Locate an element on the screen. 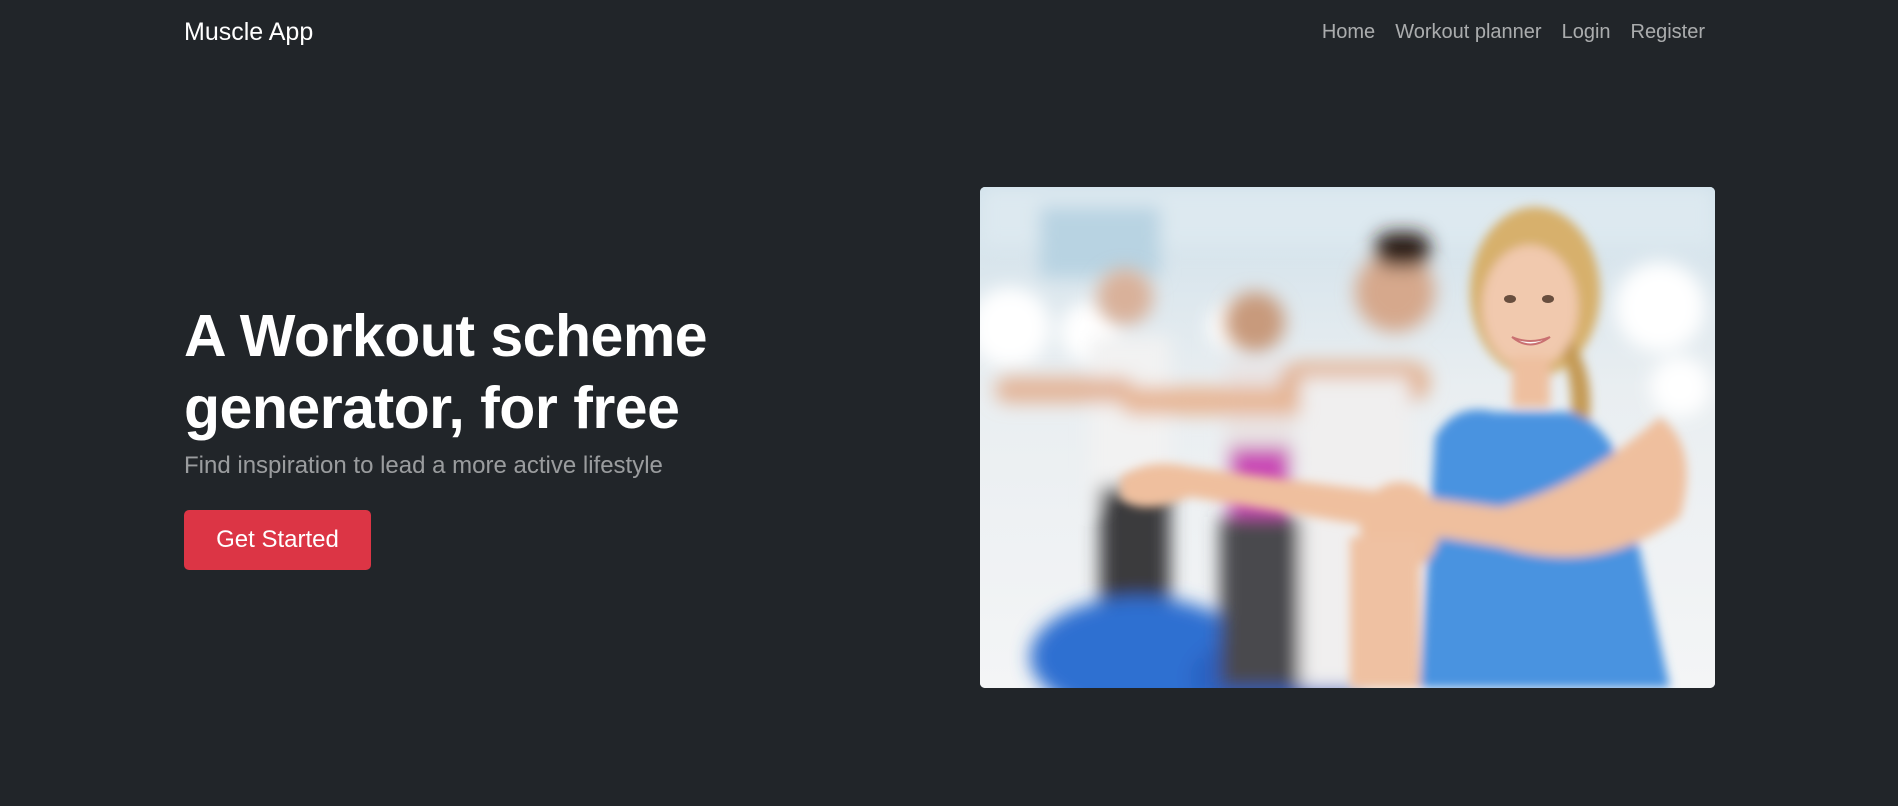 This screenshot has width=1898, height=806. nav-link-login: Login is located at coordinates (1586, 32).